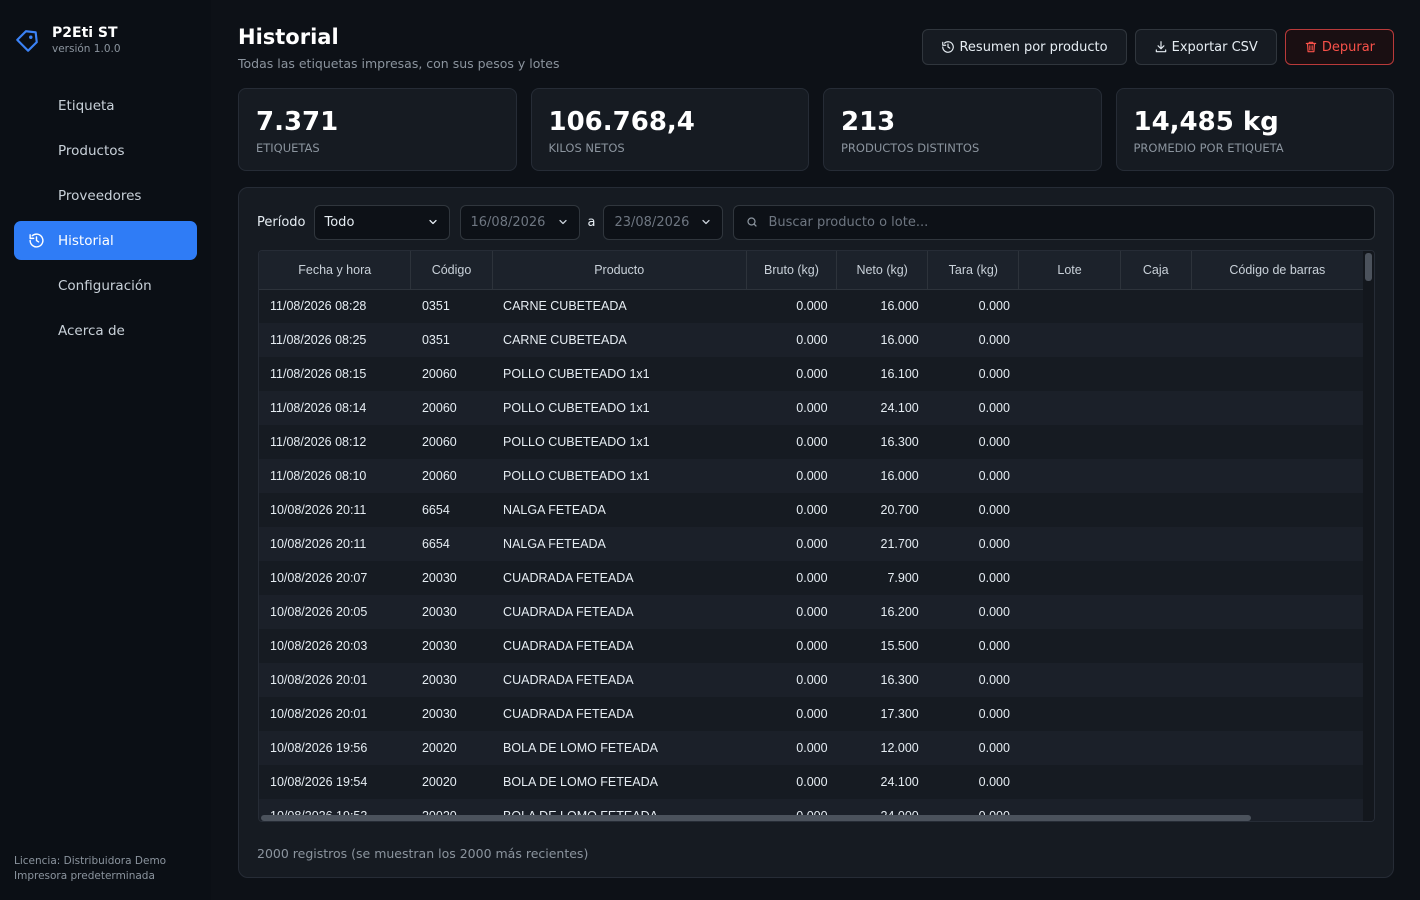 The image size is (1420, 900). I want to click on table-cell: 11/08/2026 08:14, so click(335, 408).